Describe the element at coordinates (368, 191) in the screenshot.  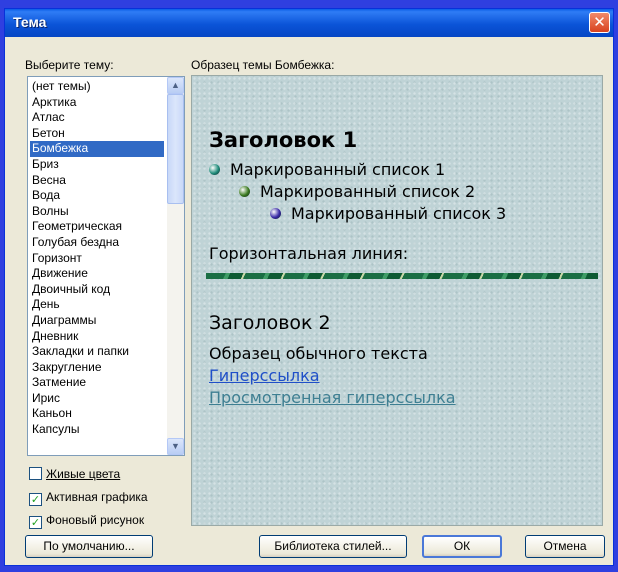
I see `bullet-2-text: Маркированный список 2` at that location.